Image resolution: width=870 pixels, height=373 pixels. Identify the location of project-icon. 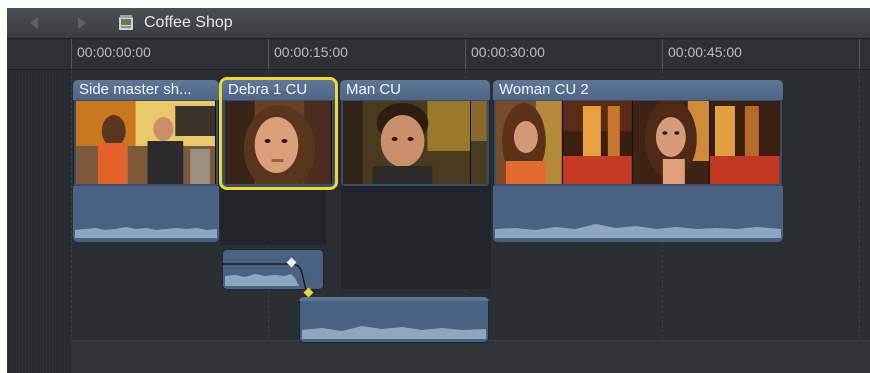
(126, 22).